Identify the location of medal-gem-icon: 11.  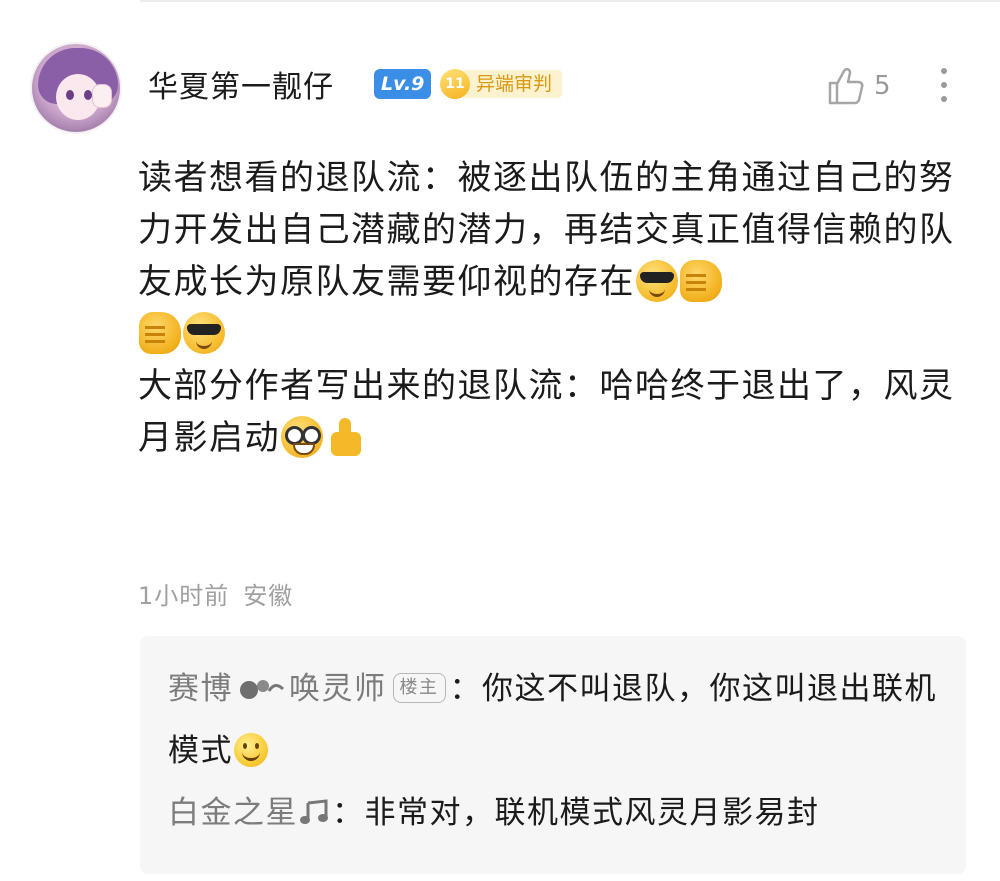
(455, 84).